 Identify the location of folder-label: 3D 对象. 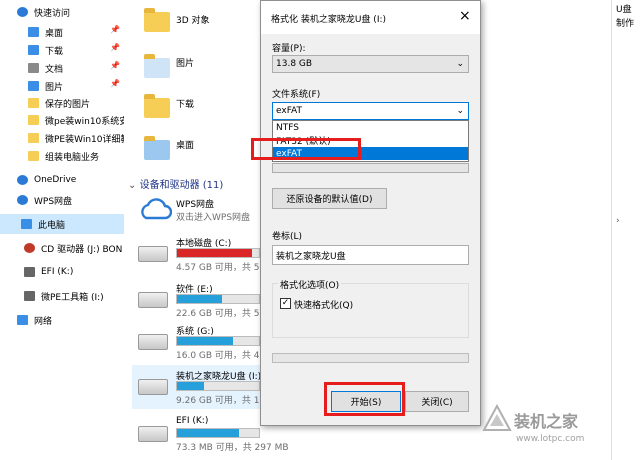
(193, 21).